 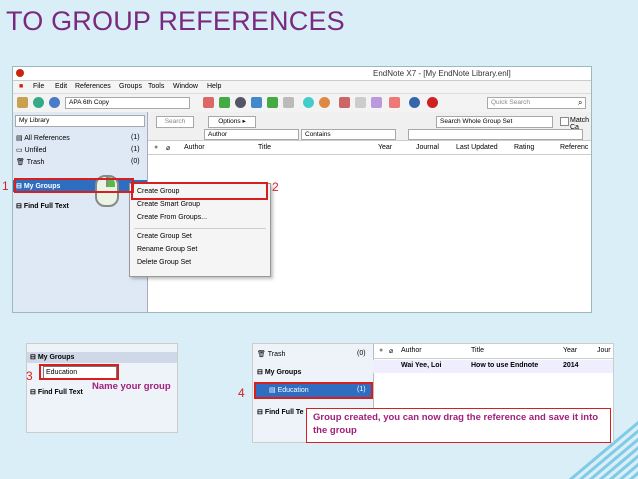 I want to click on sync-online-icon, so click(x=414, y=102).